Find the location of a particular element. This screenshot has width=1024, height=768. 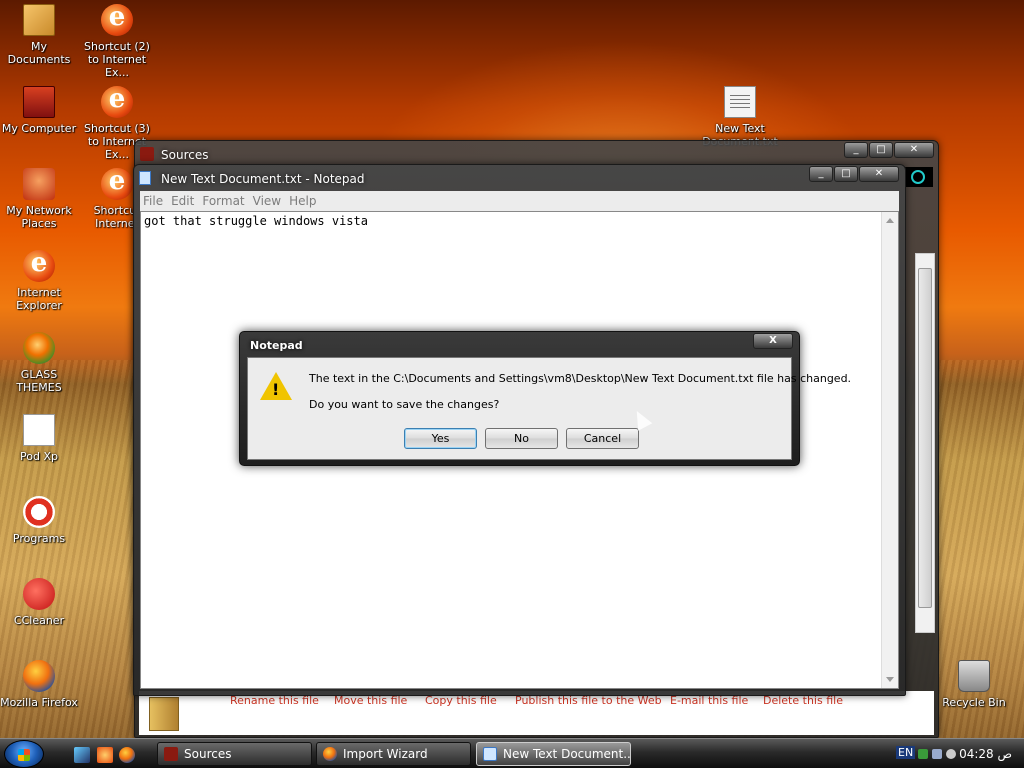

taskbar-button-import-wizard: Import Wizard is located at coordinates (393, 754).